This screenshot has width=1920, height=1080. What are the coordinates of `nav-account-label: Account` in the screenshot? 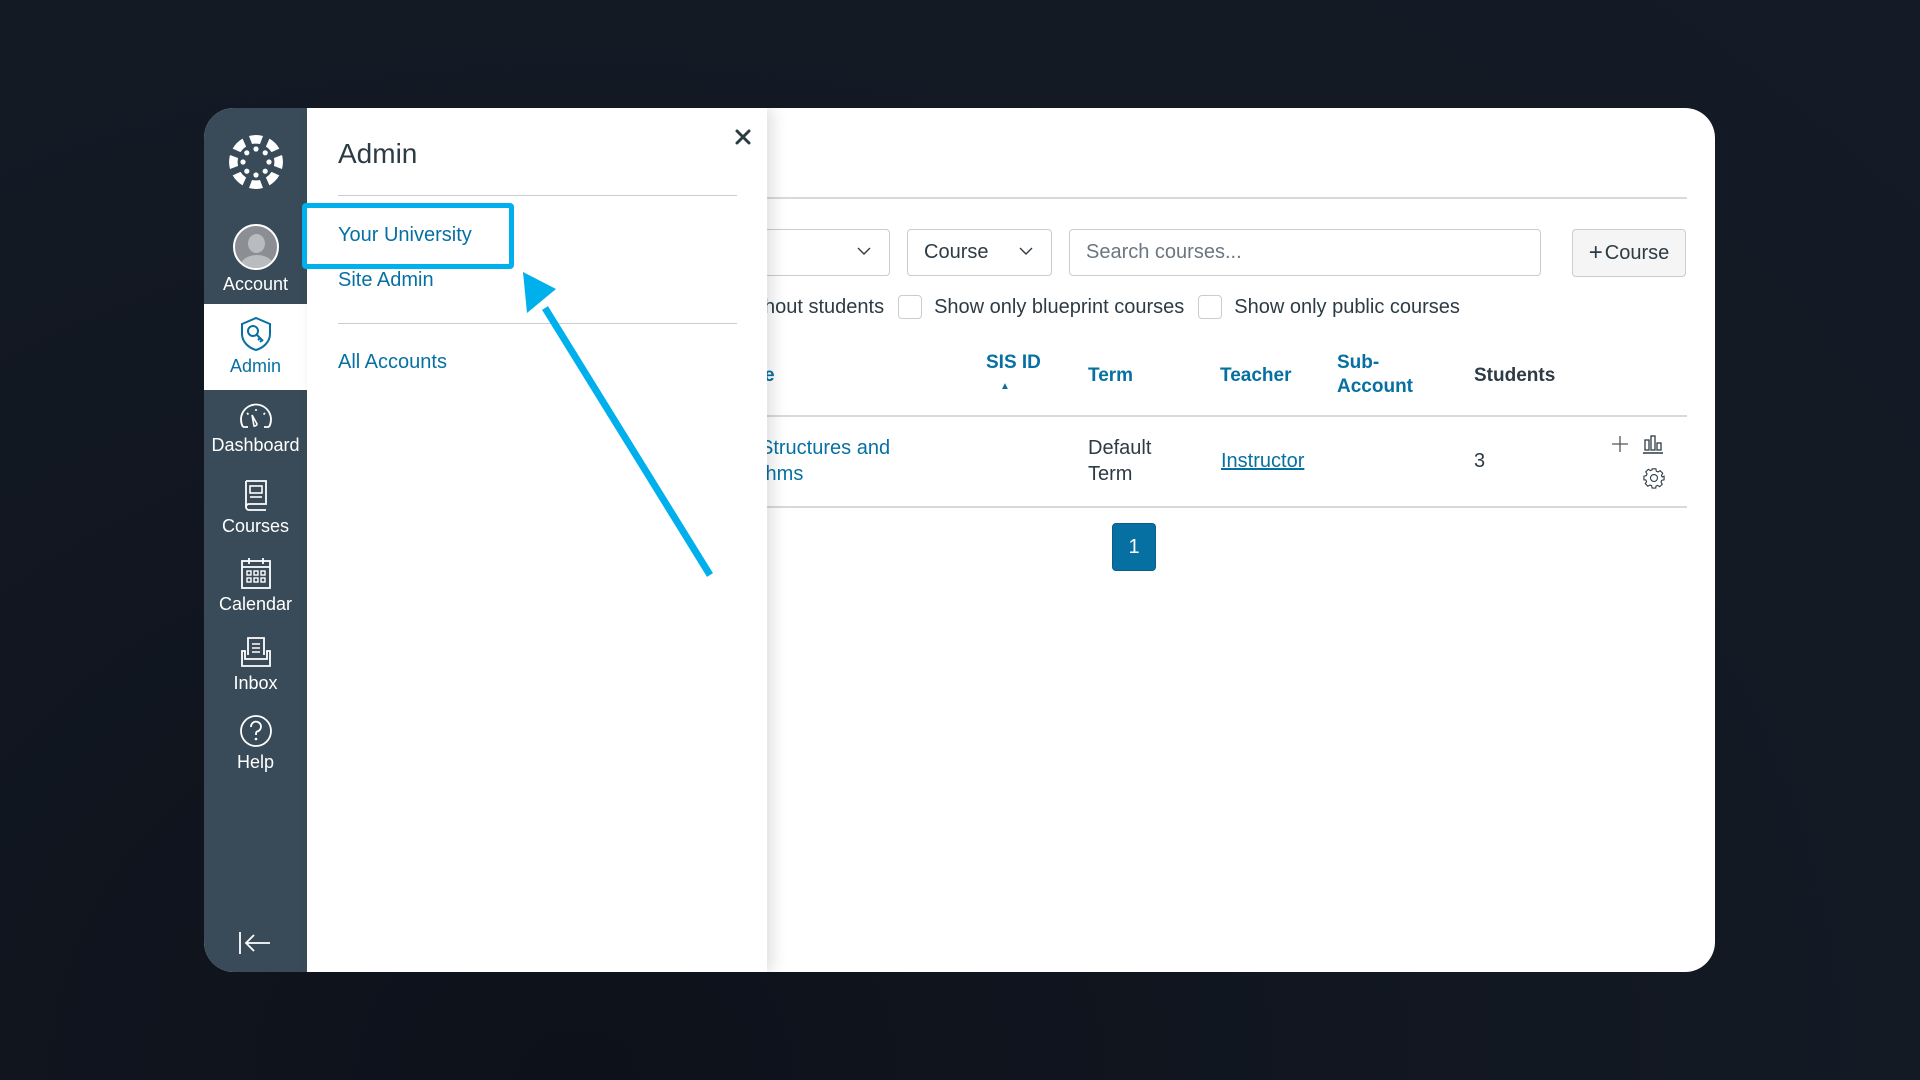 It's located at (255, 284).